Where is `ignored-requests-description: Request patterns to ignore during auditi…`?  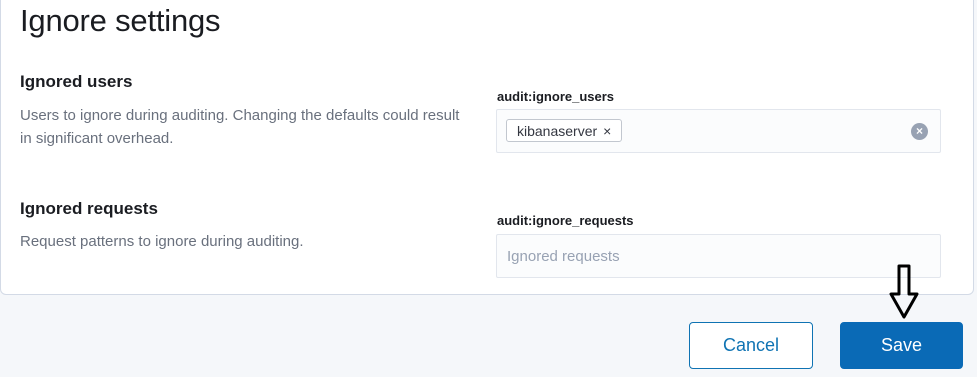 ignored-requests-description: Request patterns to ignore during auditi… is located at coordinates (162, 241).